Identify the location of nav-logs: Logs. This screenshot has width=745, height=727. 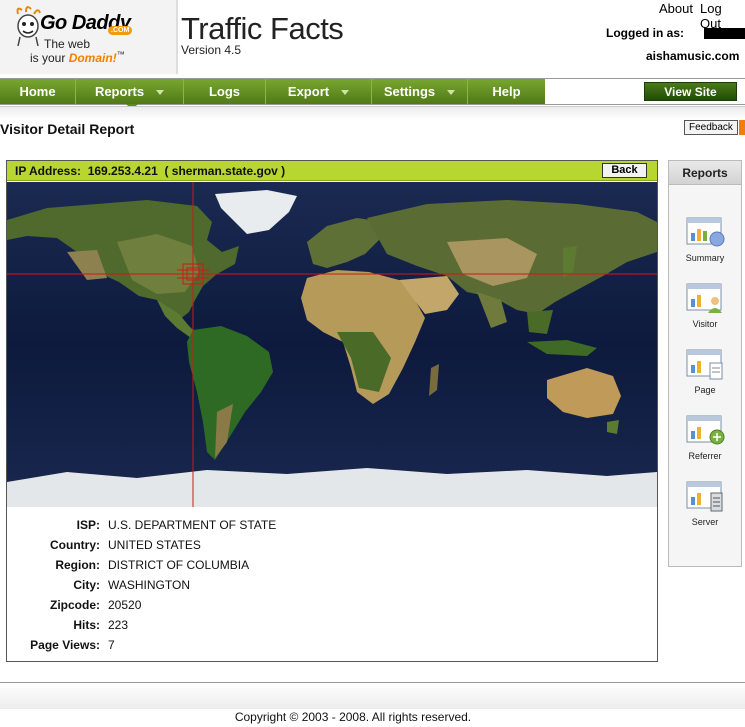
(225, 91).